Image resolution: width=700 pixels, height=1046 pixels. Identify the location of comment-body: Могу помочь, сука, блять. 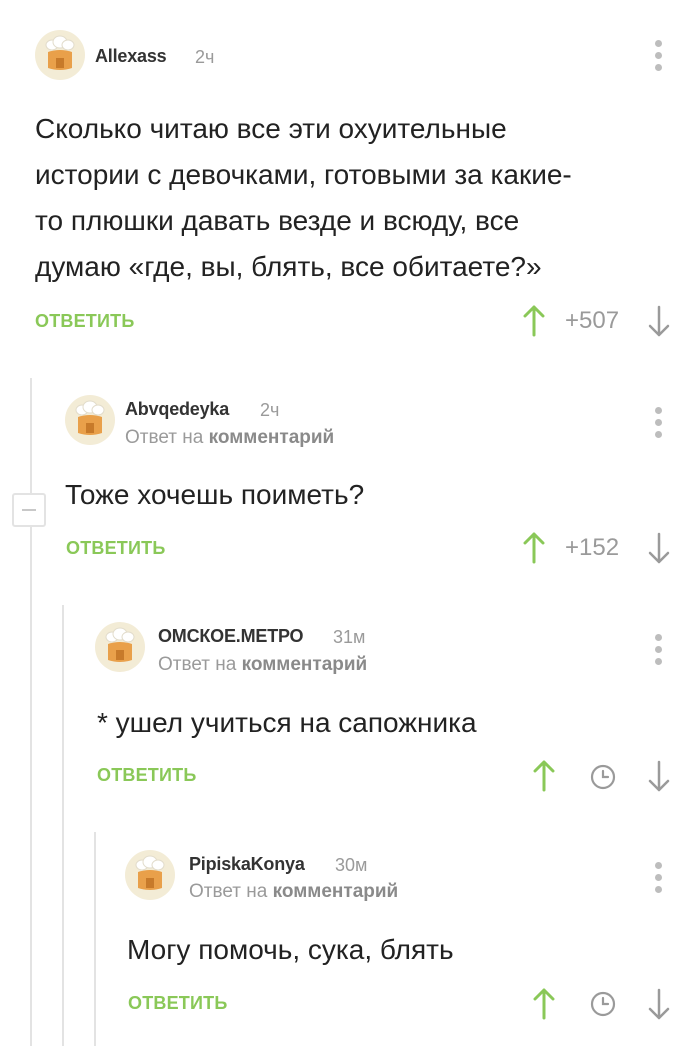
(397, 950).